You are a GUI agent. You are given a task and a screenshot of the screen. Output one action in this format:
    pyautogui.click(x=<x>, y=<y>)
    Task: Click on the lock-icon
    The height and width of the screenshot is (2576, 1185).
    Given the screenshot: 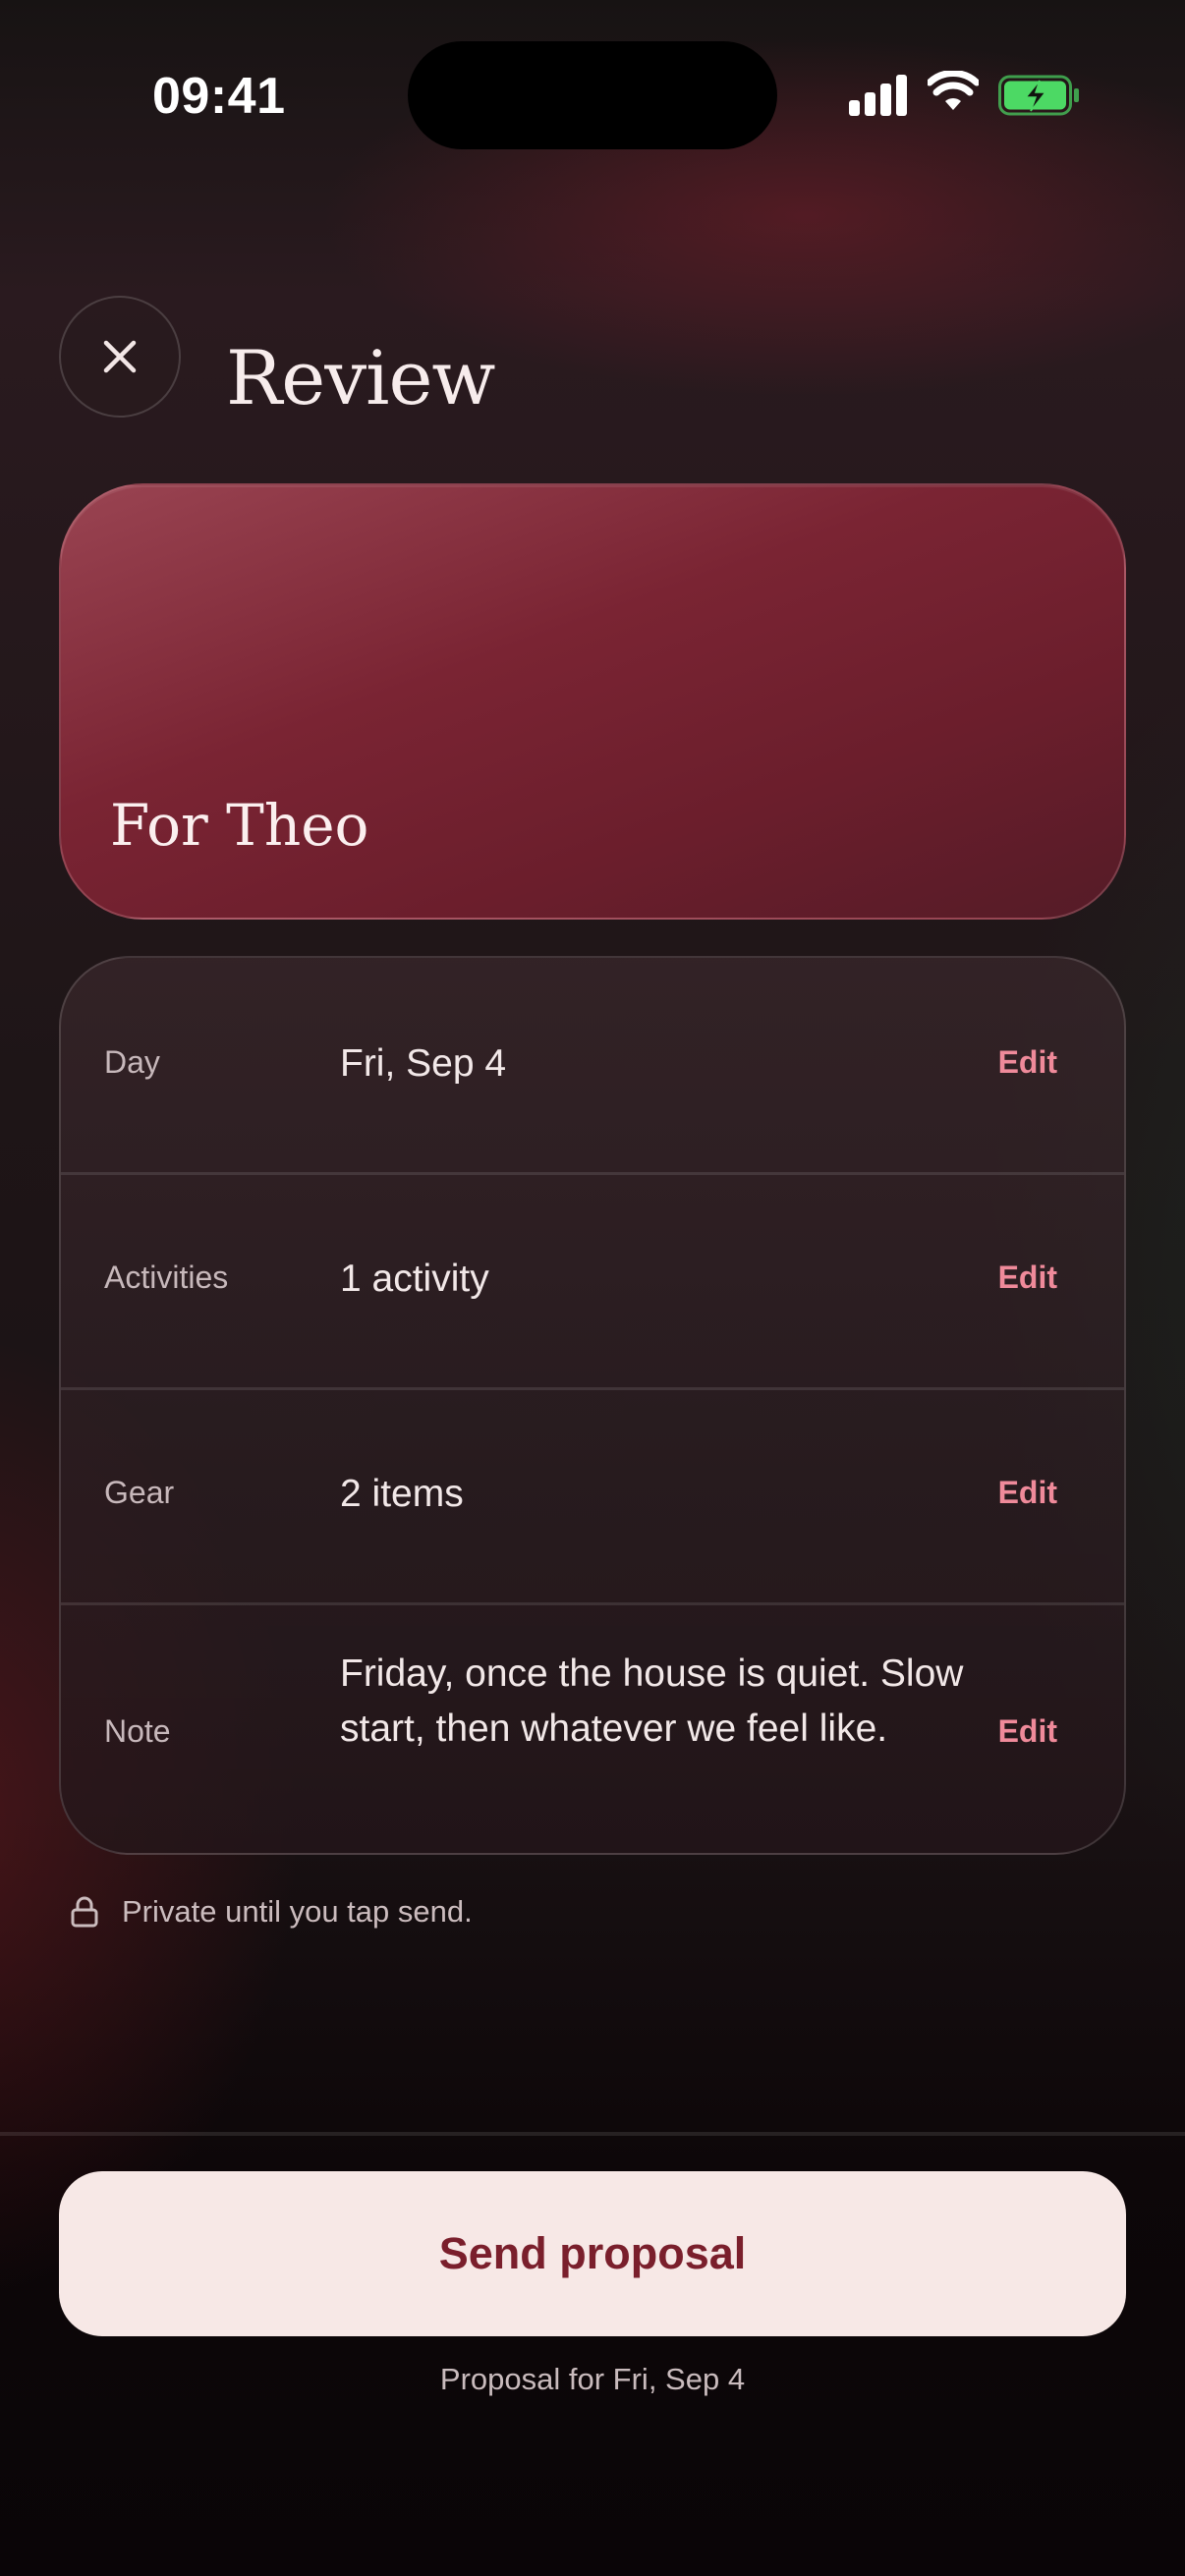 What is the action you would take?
    pyautogui.click(x=84, y=1912)
    